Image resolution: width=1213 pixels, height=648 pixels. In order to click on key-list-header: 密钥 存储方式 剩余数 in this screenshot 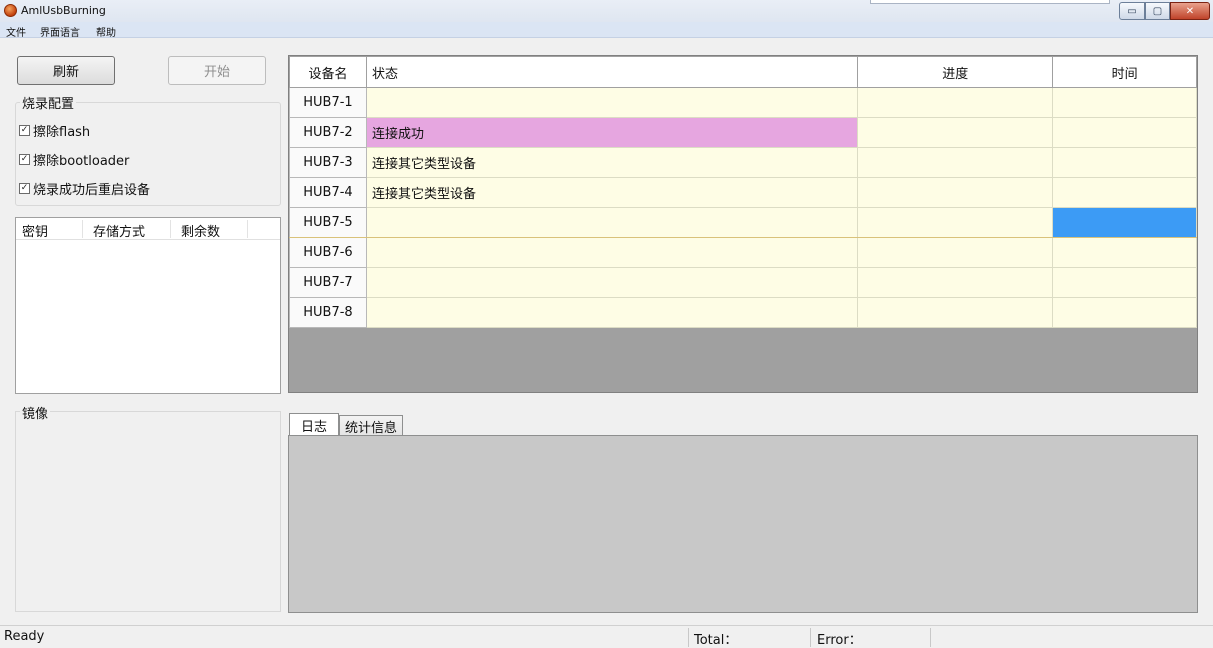, I will do `click(148, 229)`.